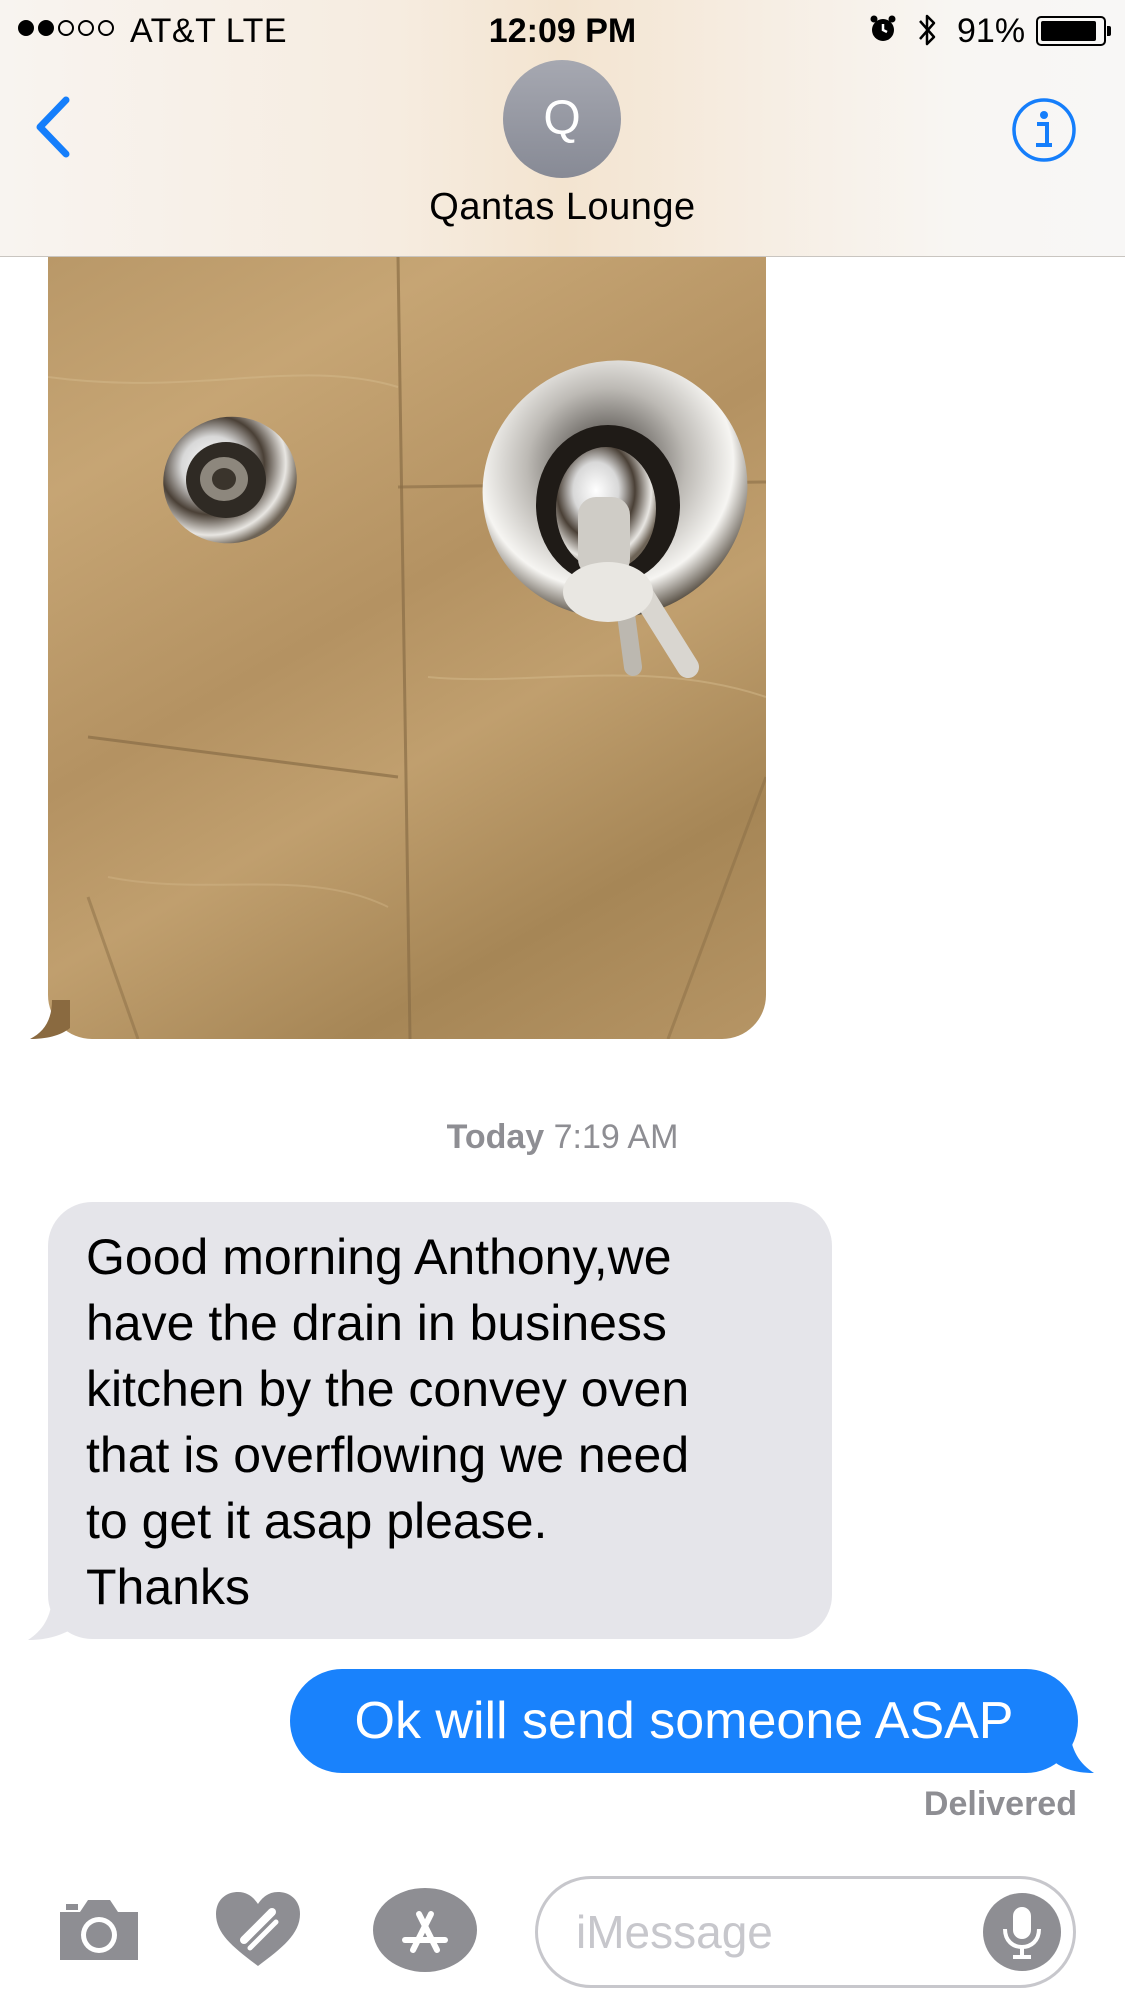  Describe the element at coordinates (927, 30) in the screenshot. I see `bluetooth-icon` at that location.